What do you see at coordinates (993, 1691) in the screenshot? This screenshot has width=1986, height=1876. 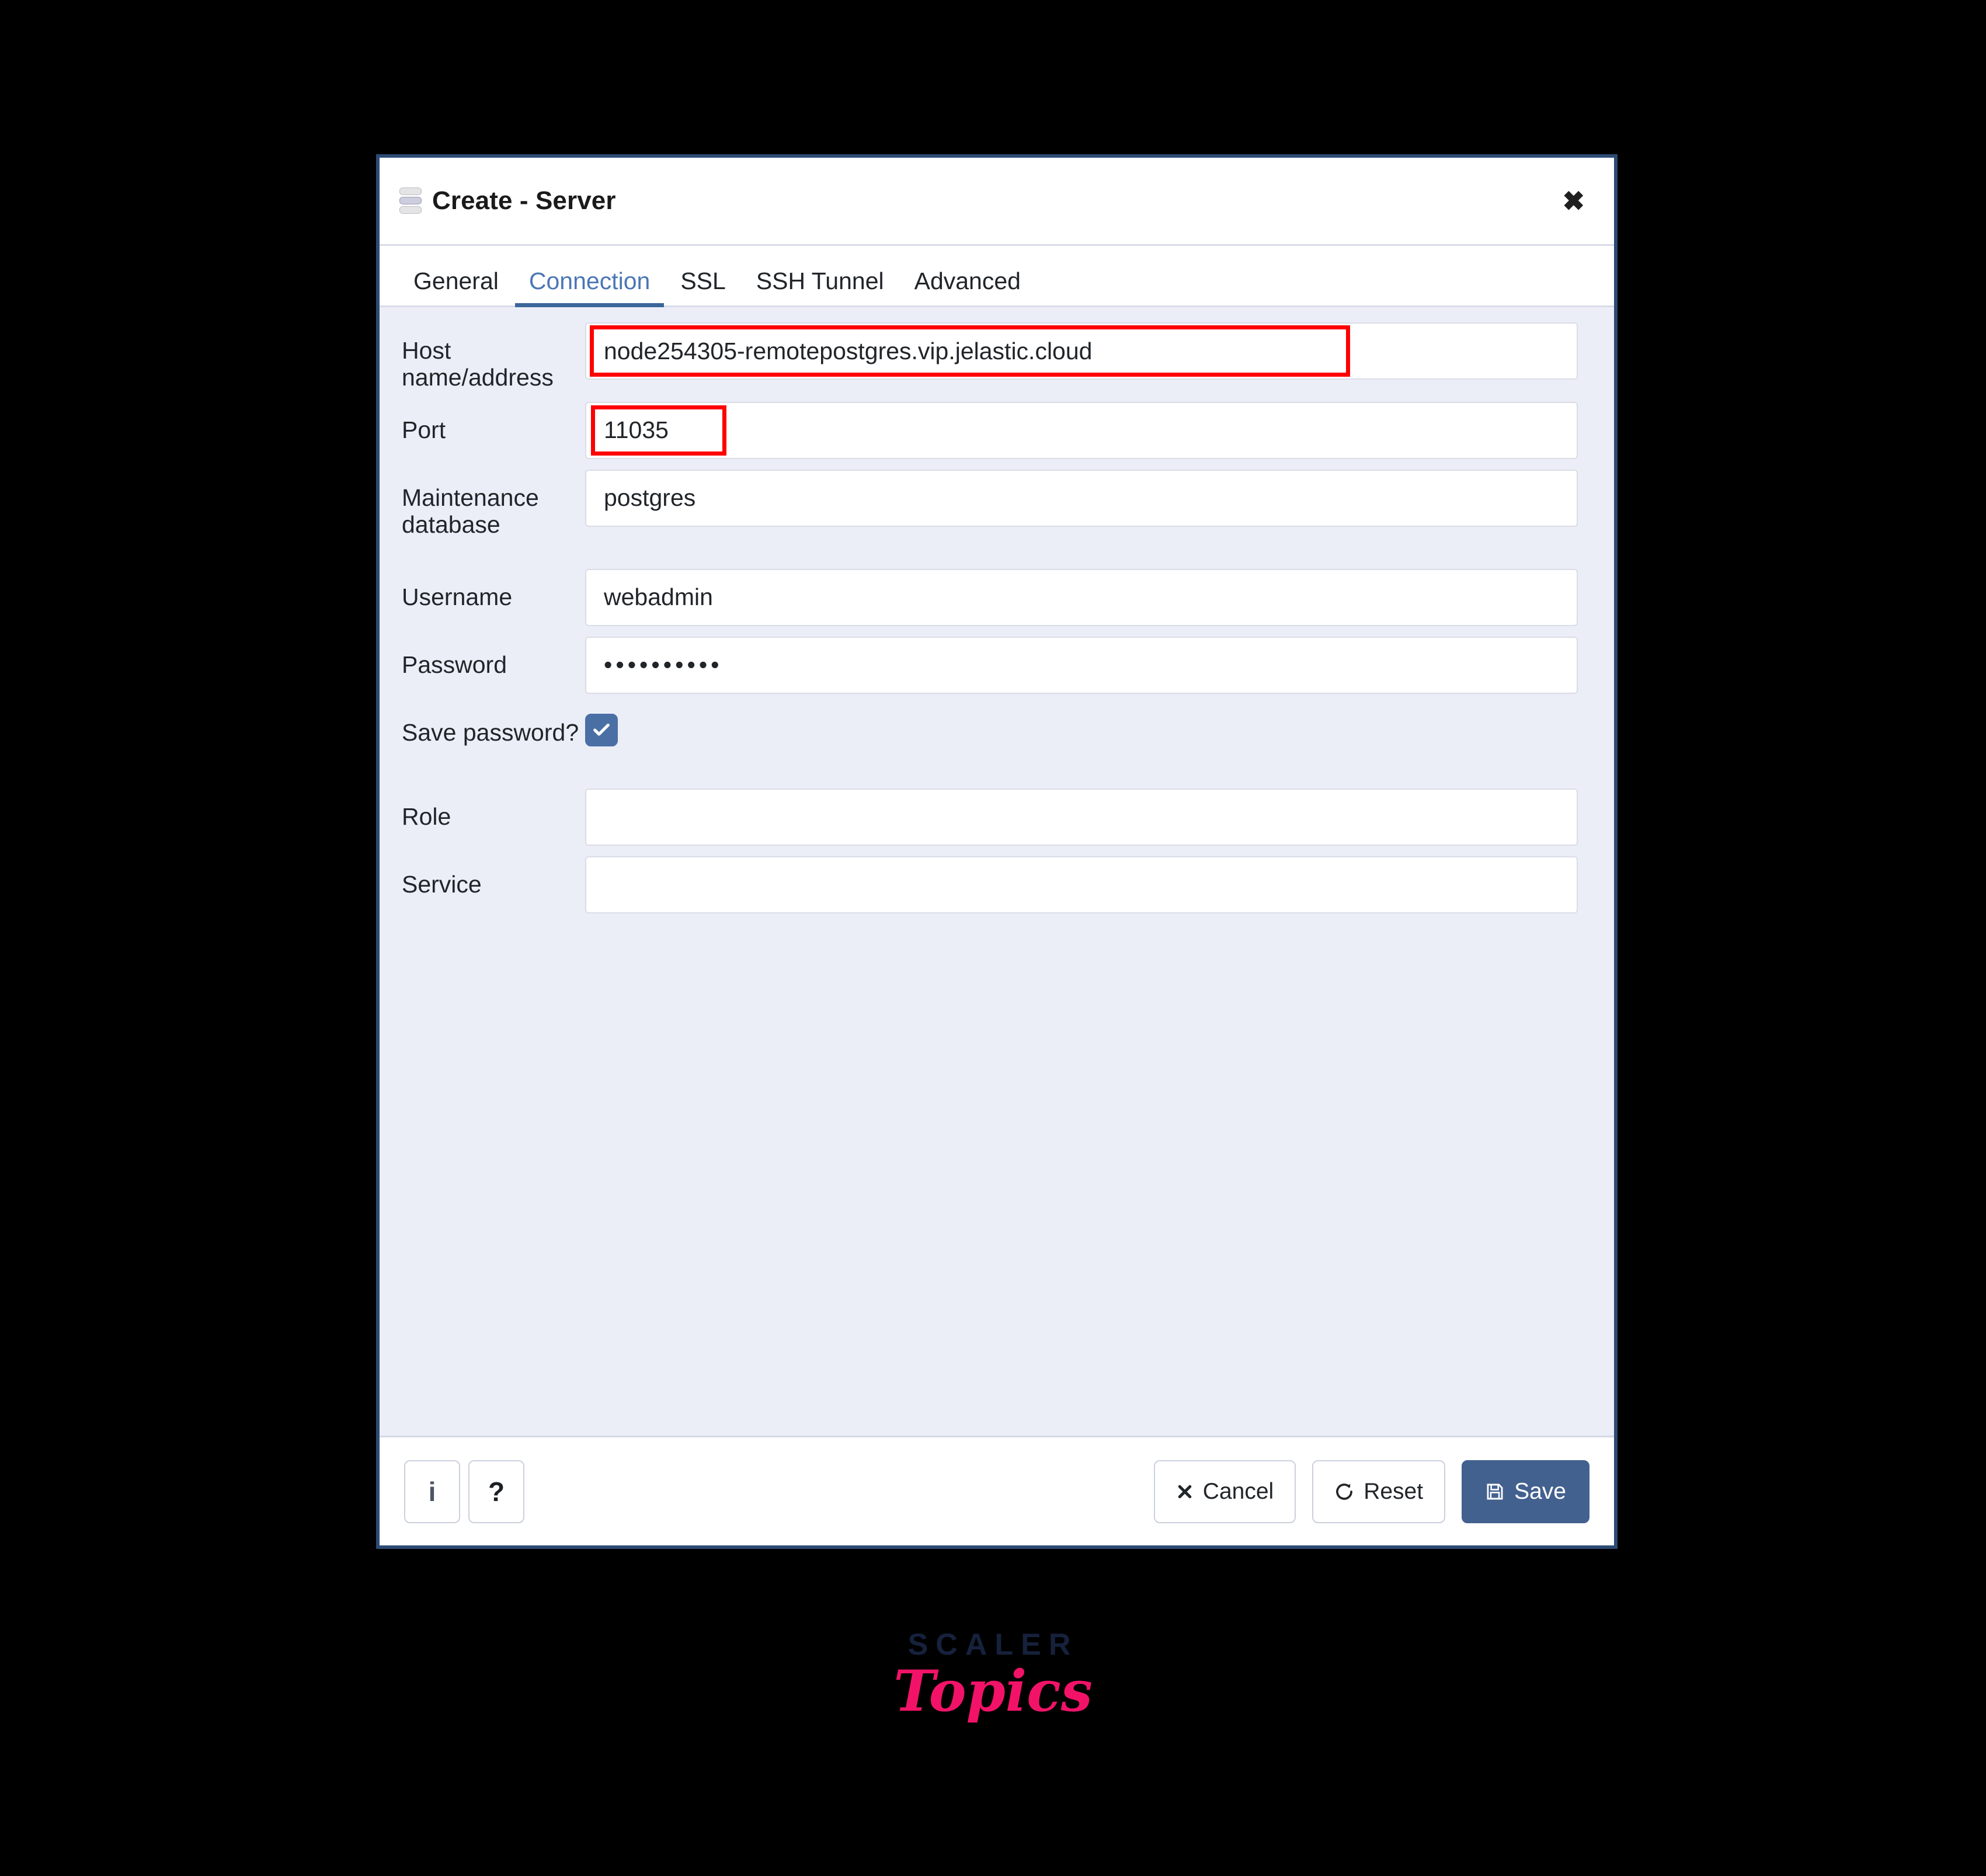 I see `logo-topics-text: Topics` at bounding box center [993, 1691].